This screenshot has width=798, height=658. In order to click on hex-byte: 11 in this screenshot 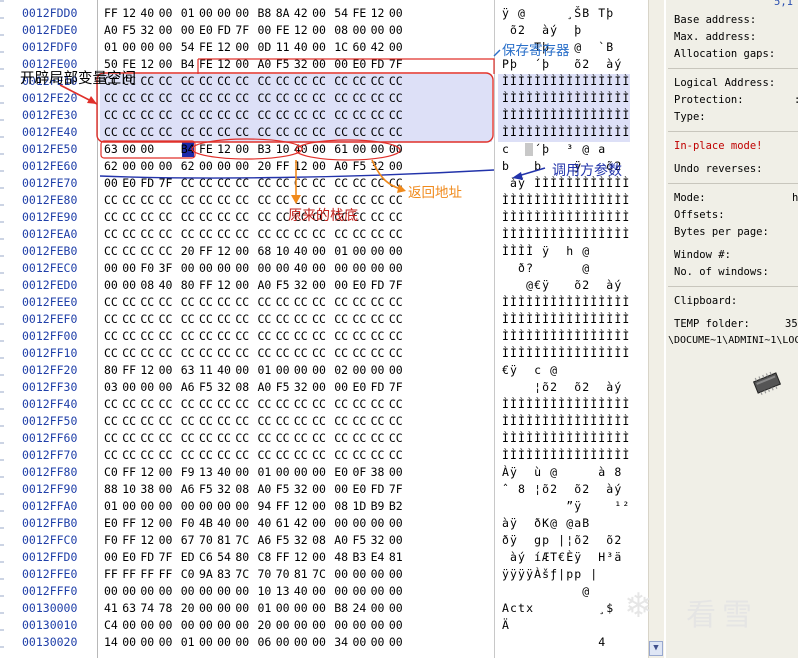, I will do `click(285, 47)`.